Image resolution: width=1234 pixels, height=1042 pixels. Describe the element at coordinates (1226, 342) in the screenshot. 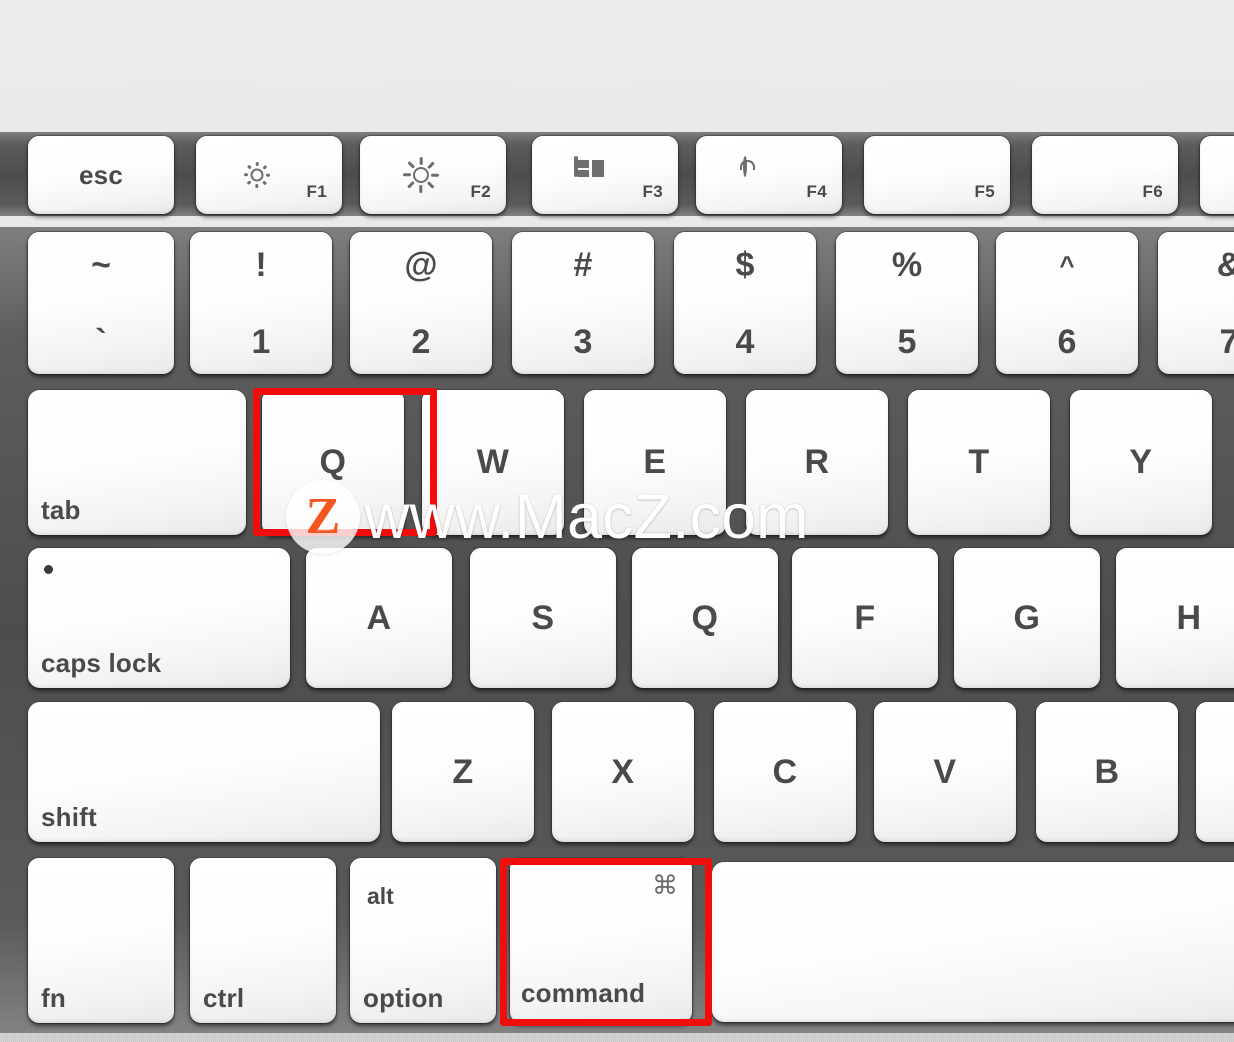

I see `key-bottom-label: 7` at that location.